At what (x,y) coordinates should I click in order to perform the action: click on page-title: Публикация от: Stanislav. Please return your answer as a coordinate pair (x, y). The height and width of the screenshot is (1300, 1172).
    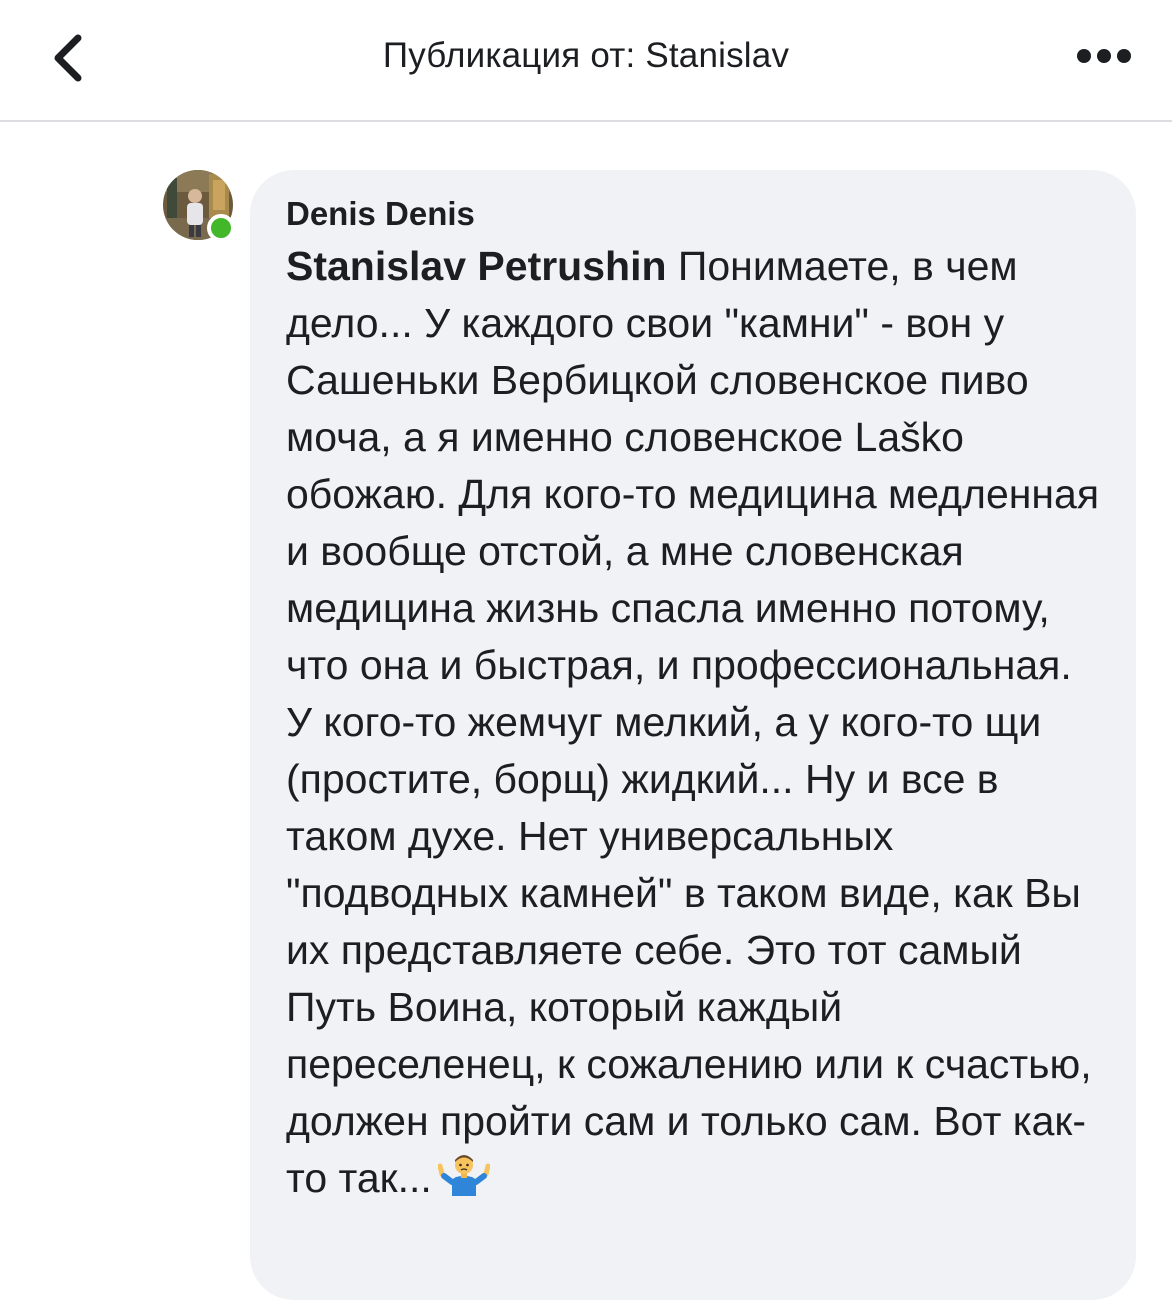
    Looking at the image, I should click on (586, 55).